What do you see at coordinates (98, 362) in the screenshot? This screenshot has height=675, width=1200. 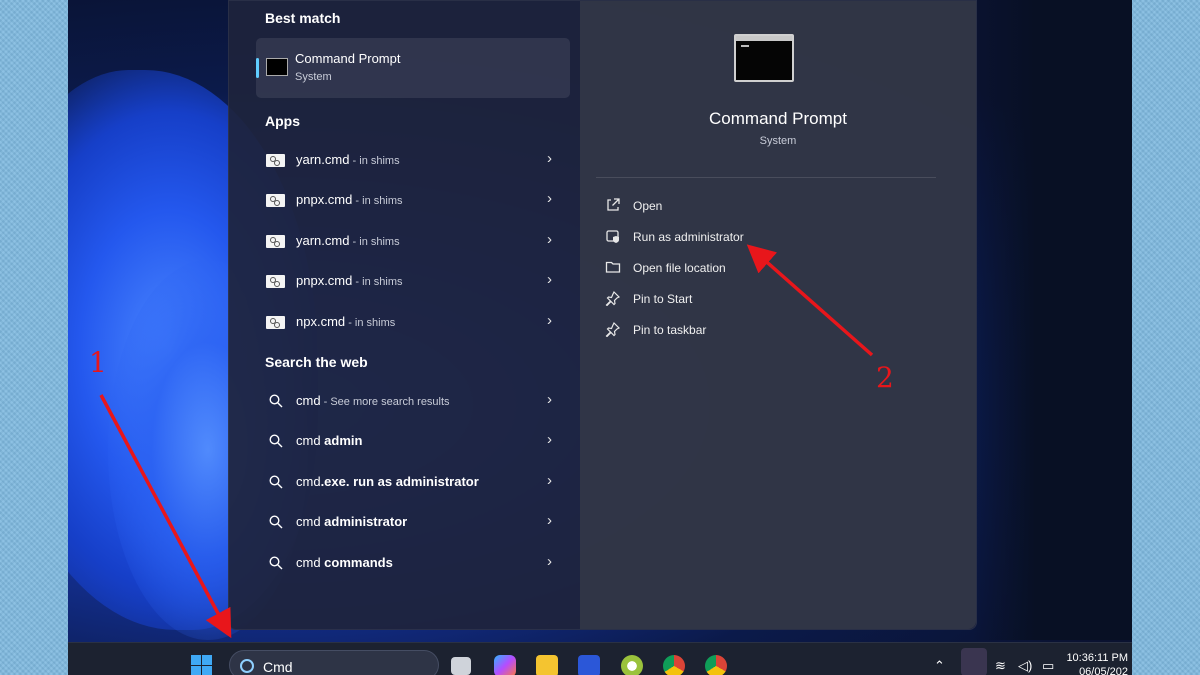 I see `annotation-label-1: 1` at bounding box center [98, 362].